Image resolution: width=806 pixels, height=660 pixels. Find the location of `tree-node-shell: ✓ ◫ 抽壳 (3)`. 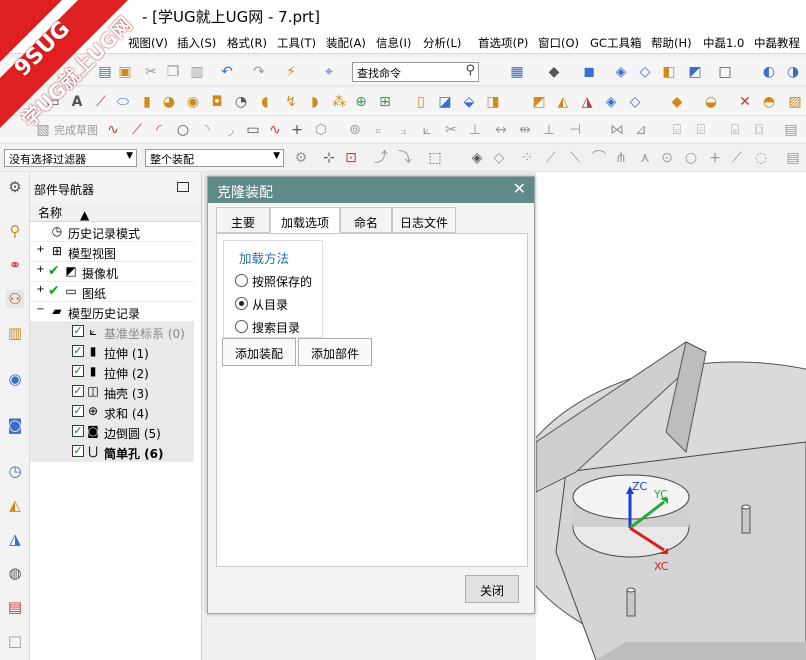

tree-node-shell: ✓ ◫ 抽壳 (3) is located at coordinates (112, 392).